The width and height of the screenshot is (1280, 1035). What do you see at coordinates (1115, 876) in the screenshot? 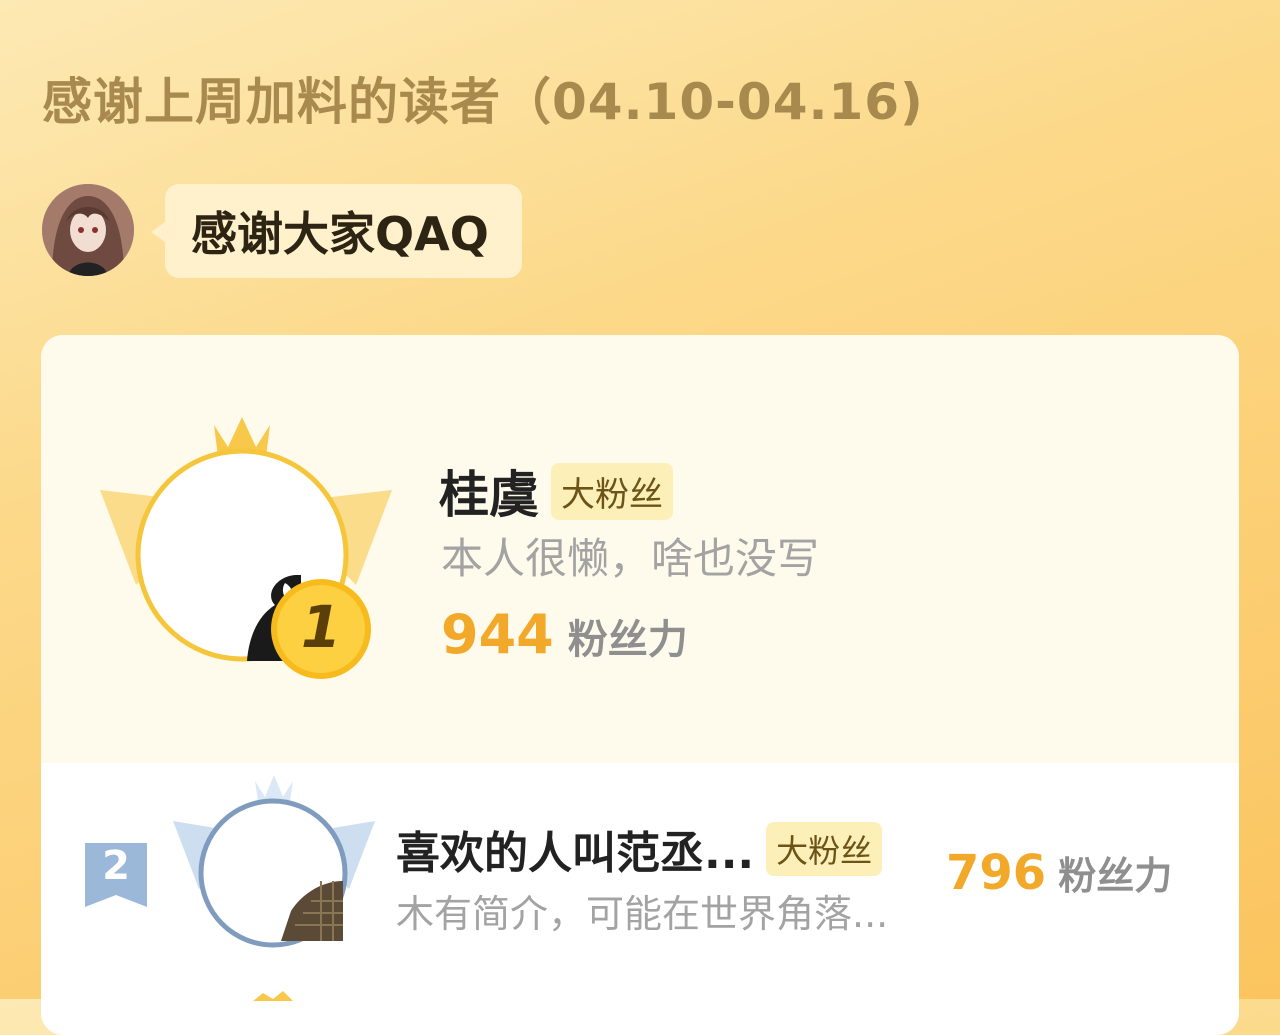
I see `rank-2-fan-power-label: 粉丝力` at bounding box center [1115, 876].